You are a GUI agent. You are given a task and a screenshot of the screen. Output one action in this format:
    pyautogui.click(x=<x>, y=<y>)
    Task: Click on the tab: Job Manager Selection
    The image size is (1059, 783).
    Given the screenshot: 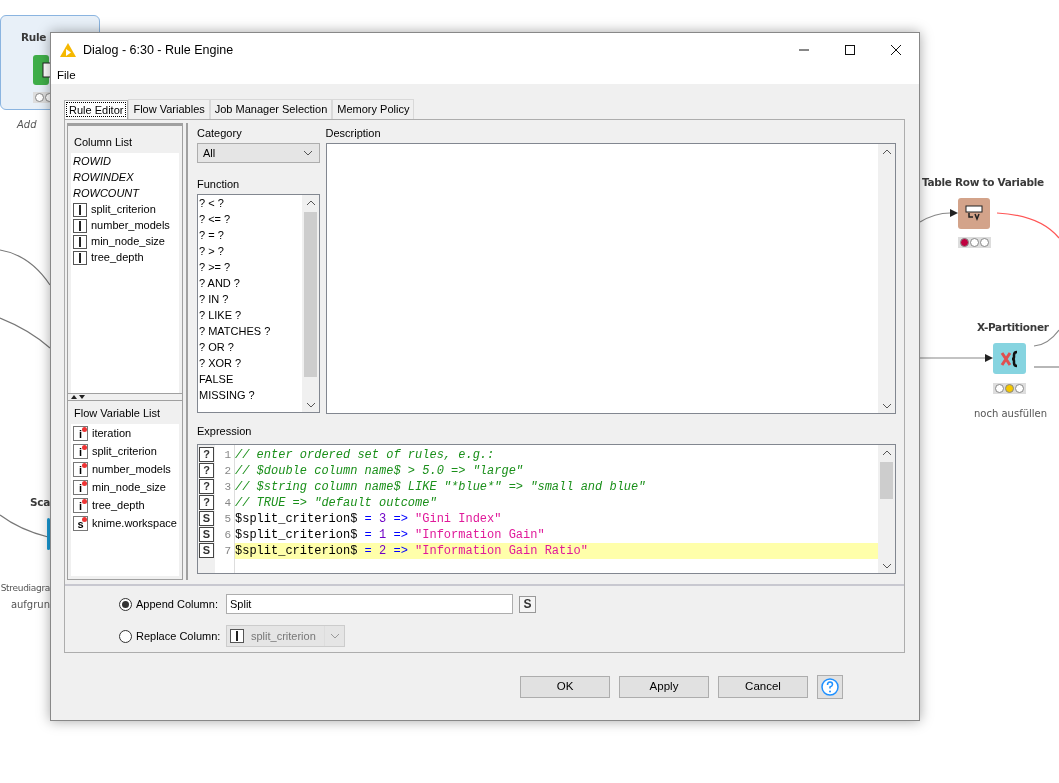 What is the action you would take?
    pyautogui.click(x=271, y=108)
    